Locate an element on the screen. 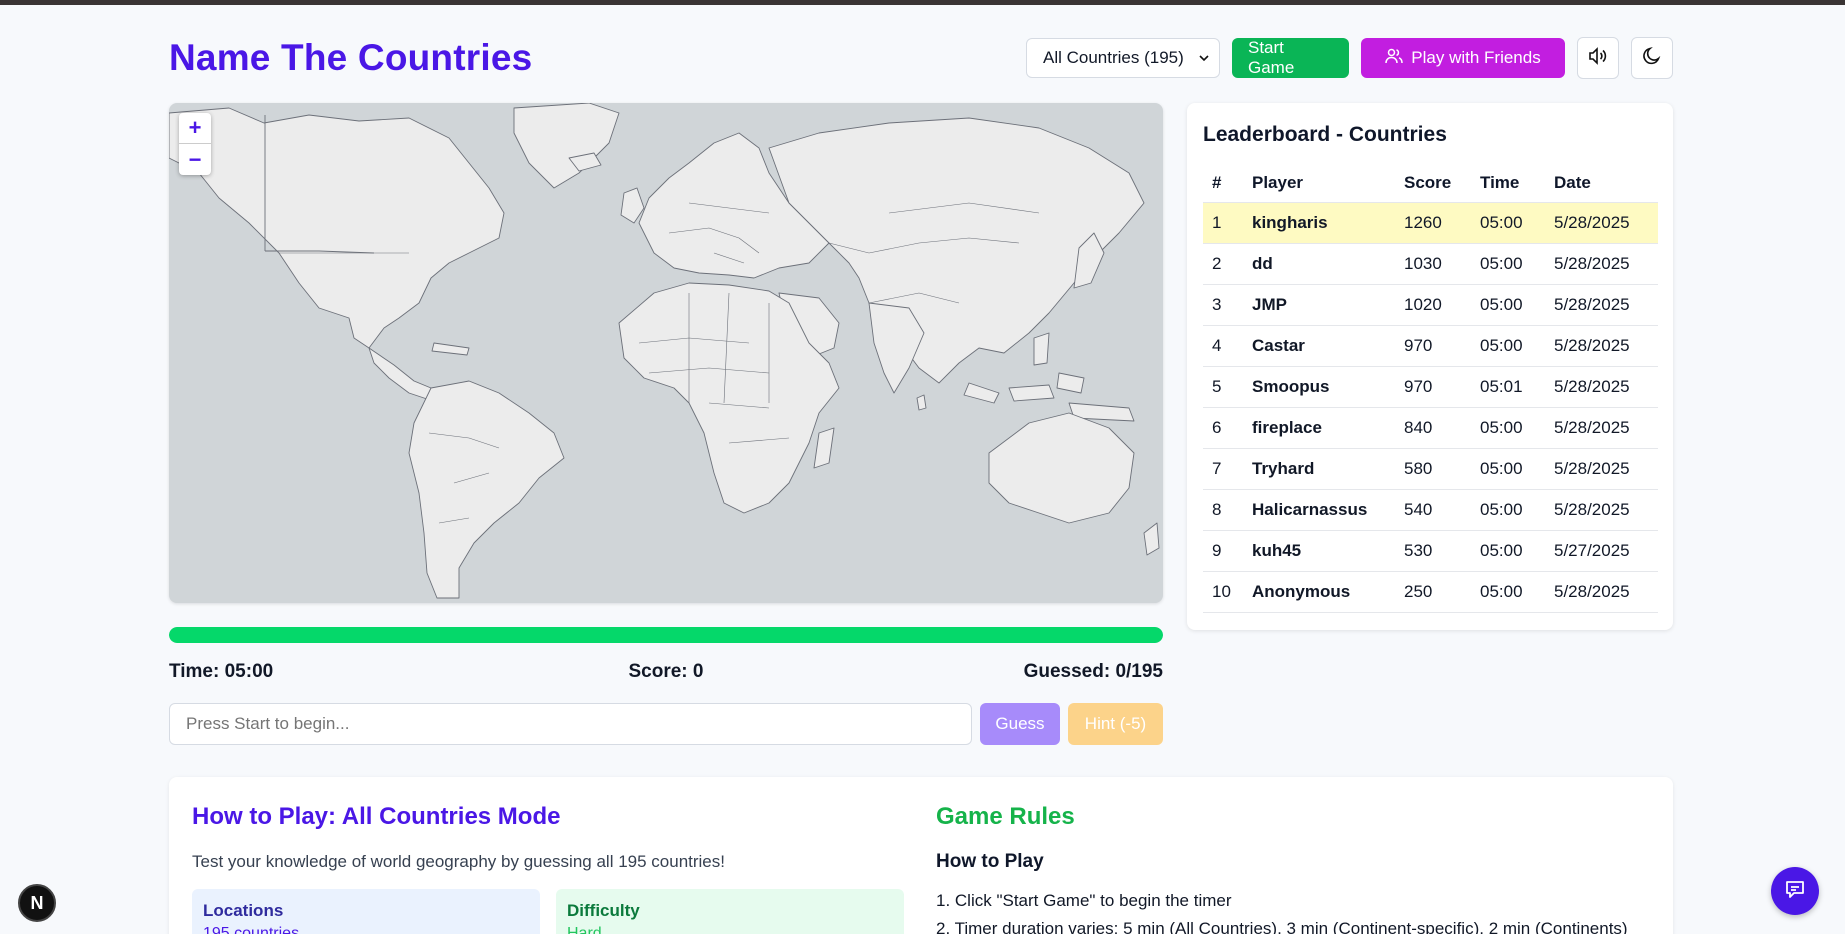 This screenshot has height=934, width=1845. column-header-time: Time is located at coordinates (1508, 183).